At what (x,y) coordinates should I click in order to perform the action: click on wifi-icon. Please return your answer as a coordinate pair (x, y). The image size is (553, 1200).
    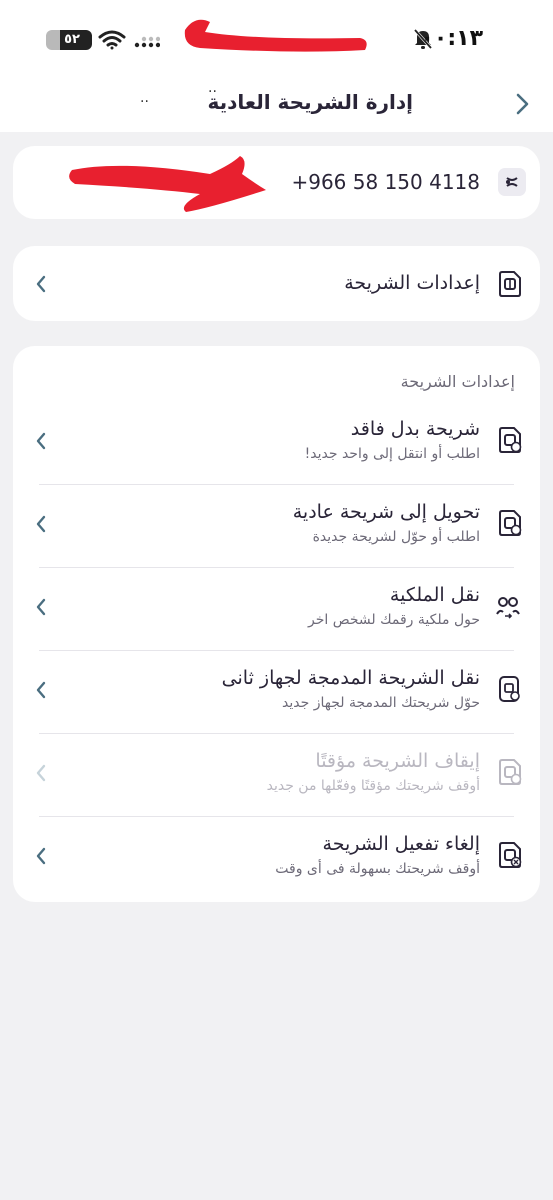
    Looking at the image, I should click on (112, 40).